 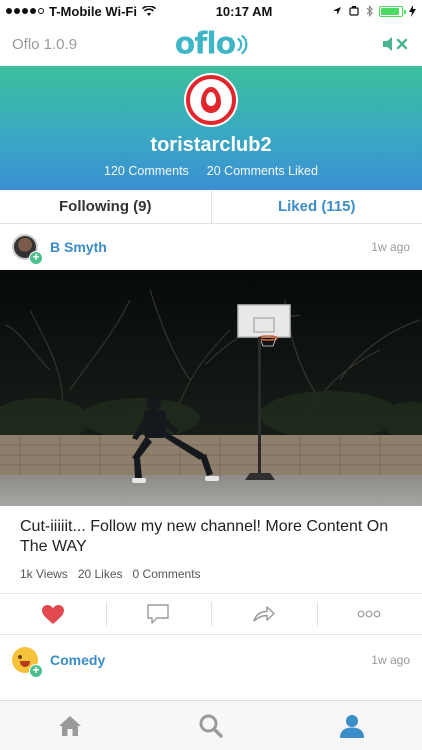 I want to click on share-arrow-icon, so click(x=264, y=614).